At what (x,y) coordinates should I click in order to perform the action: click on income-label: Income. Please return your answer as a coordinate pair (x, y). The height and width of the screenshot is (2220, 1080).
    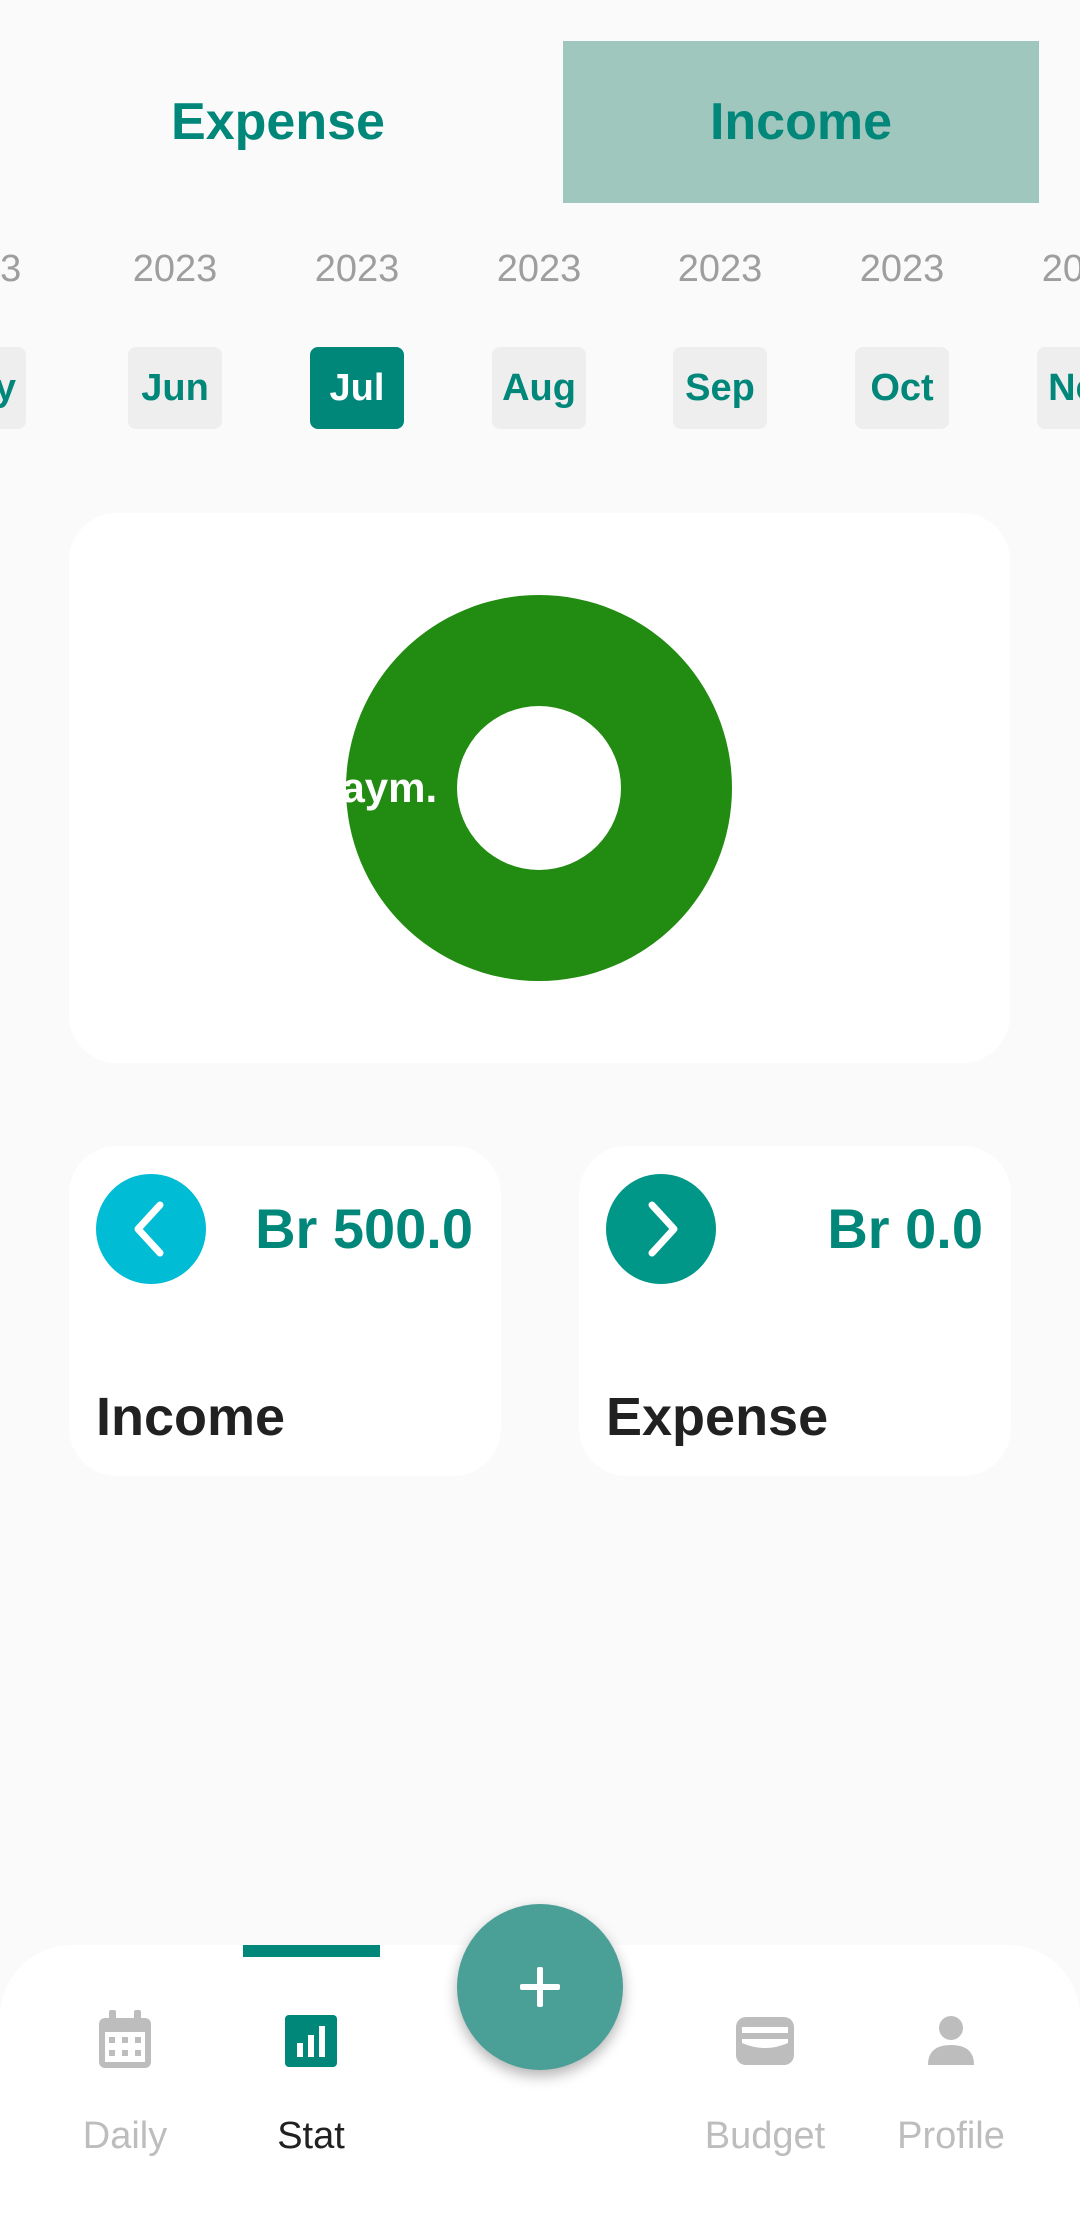
    Looking at the image, I should click on (191, 1417).